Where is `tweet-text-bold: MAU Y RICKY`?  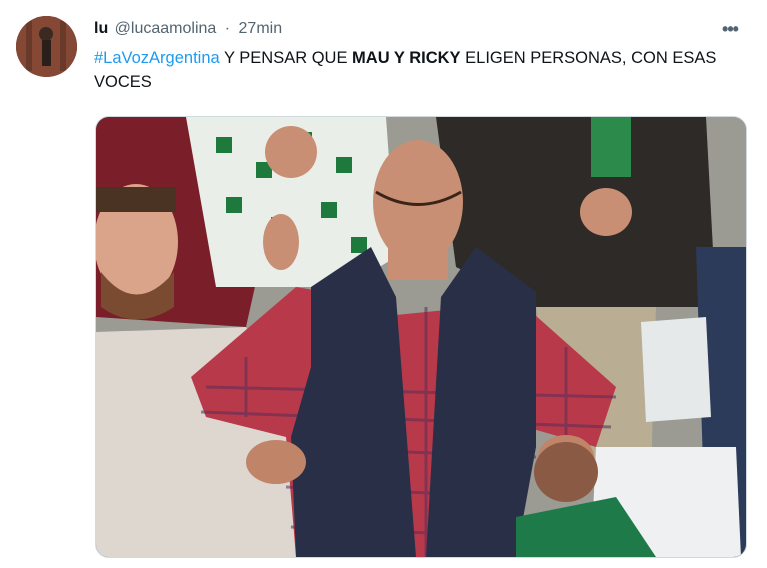 tweet-text-bold: MAU Y RICKY is located at coordinates (406, 58).